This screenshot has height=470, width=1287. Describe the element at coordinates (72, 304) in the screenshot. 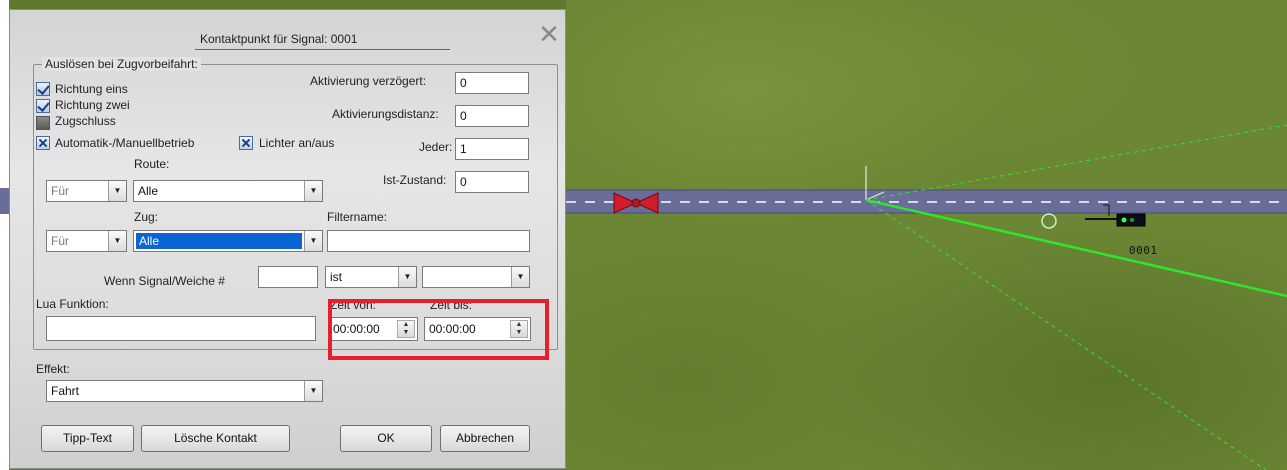

I see `lua-label: Lua Funktion:` at that location.